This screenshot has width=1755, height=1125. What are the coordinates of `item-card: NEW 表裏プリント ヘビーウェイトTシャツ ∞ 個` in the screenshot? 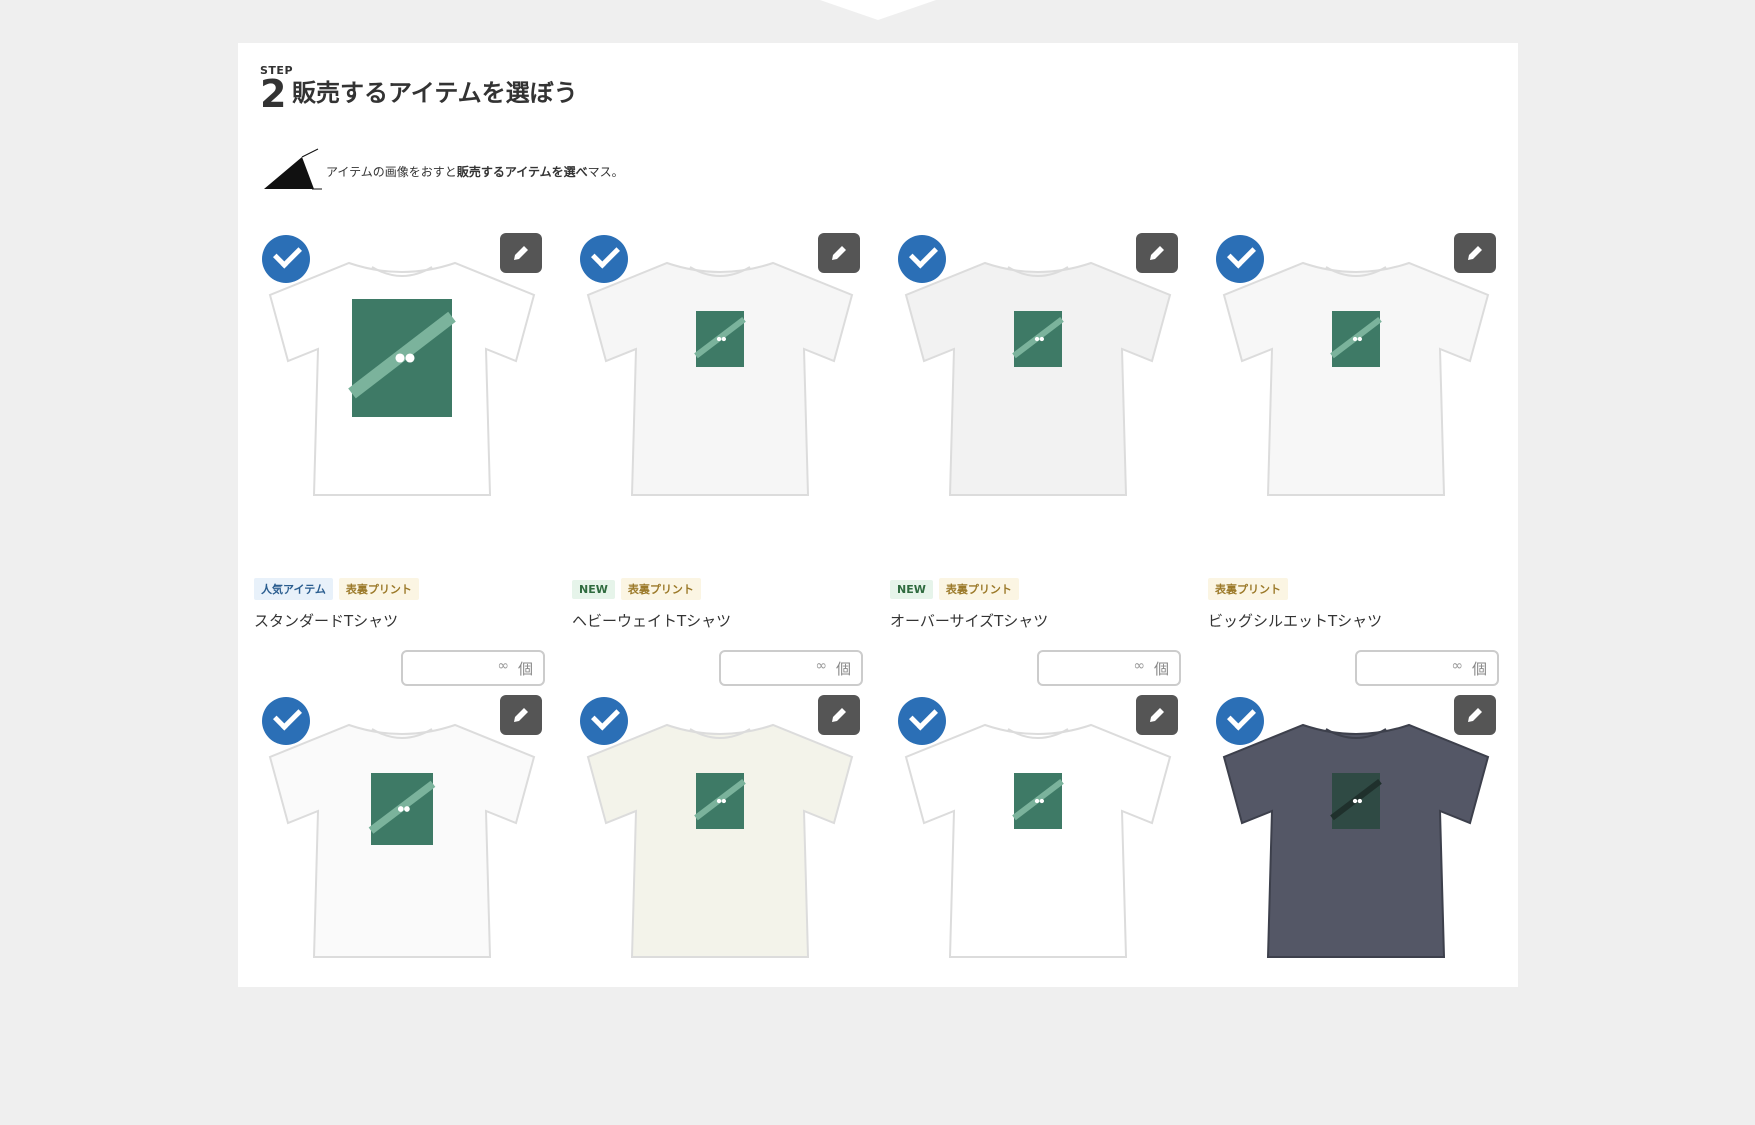 It's located at (720, 459).